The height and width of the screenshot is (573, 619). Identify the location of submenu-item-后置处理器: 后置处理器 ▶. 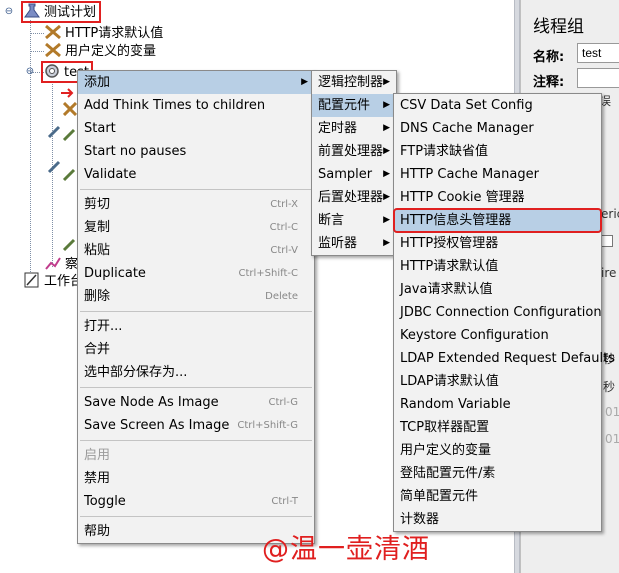
(354, 197).